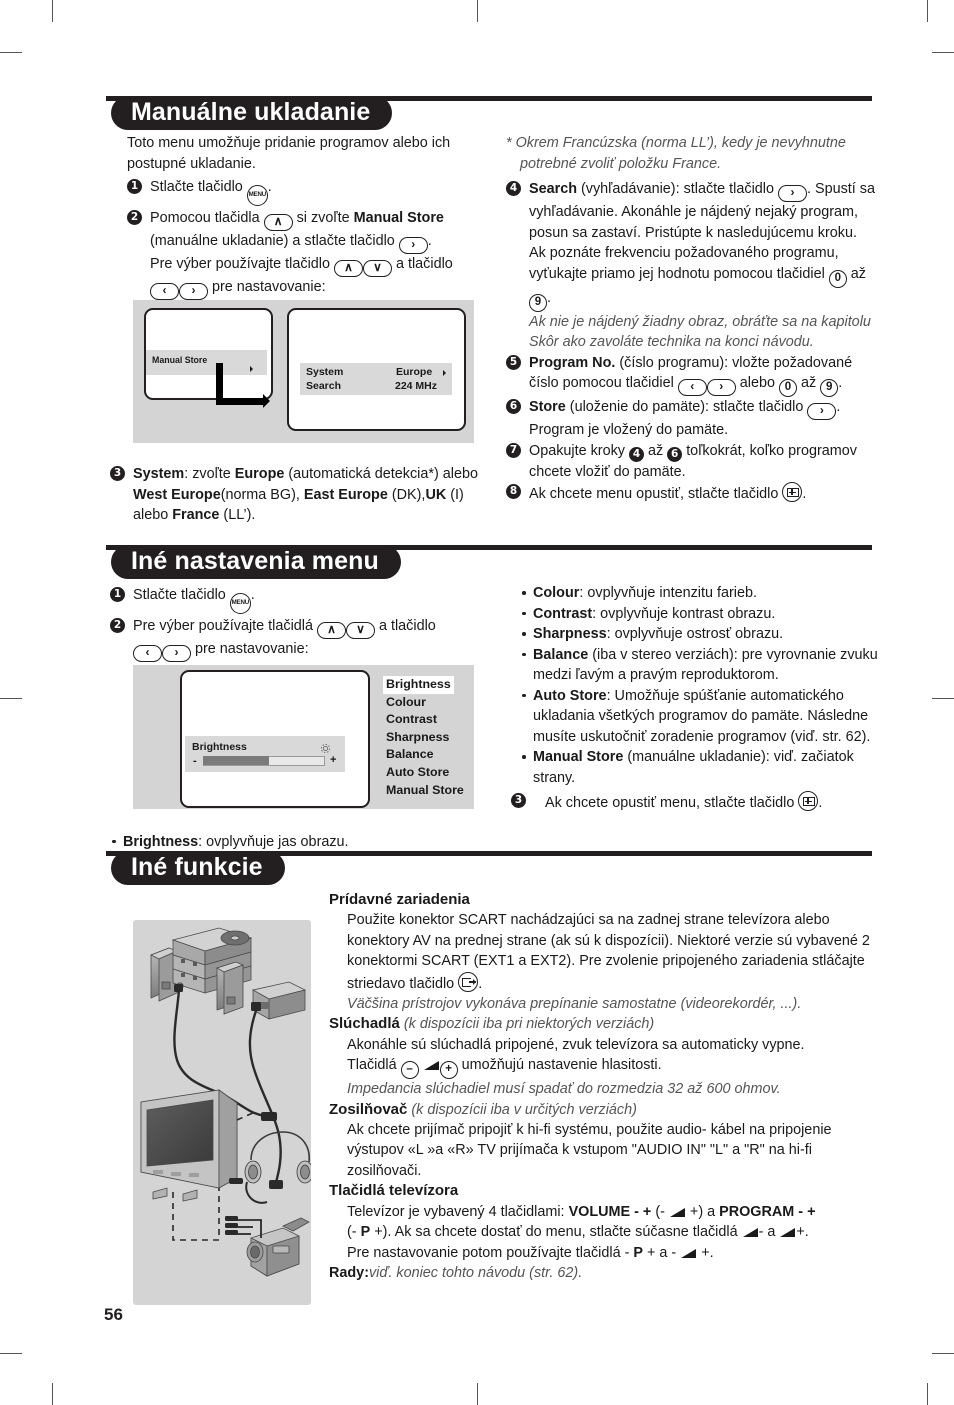 The height and width of the screenshot is (1405, 954). Describe the element at coordinates (223, 626) in the screenshot. I see `settings-step-2-a: Pre výber používajte tlačidlá` at that location.